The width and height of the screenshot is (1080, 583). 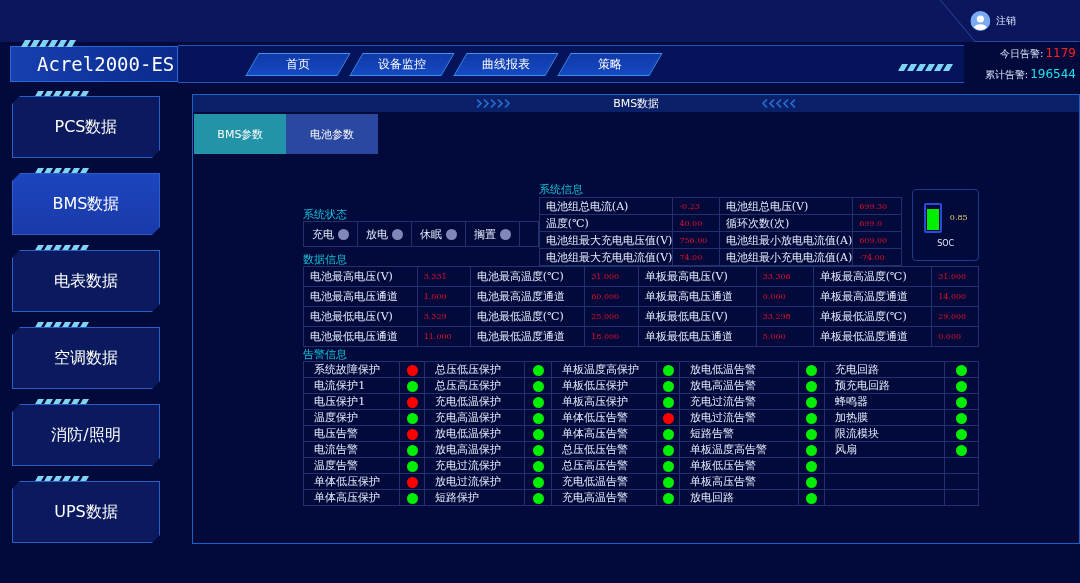 What do you see at coordinates (884, 449) in the screenshot?
I see `table-cell: 风扇` at bounding box center [884, 449].